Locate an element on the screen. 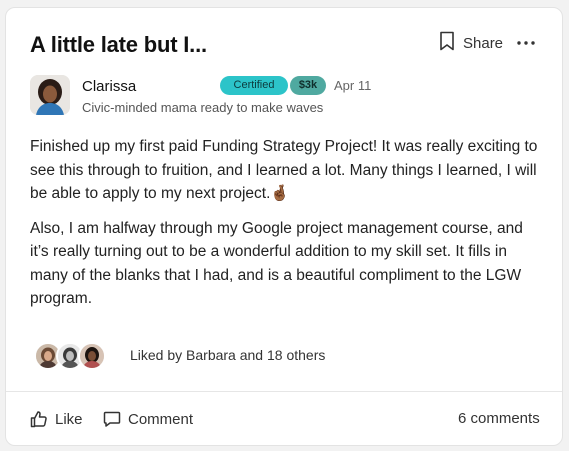 This screenshot has height=451, width=569. comment-label: Comment is located at coordinates (161, 419).